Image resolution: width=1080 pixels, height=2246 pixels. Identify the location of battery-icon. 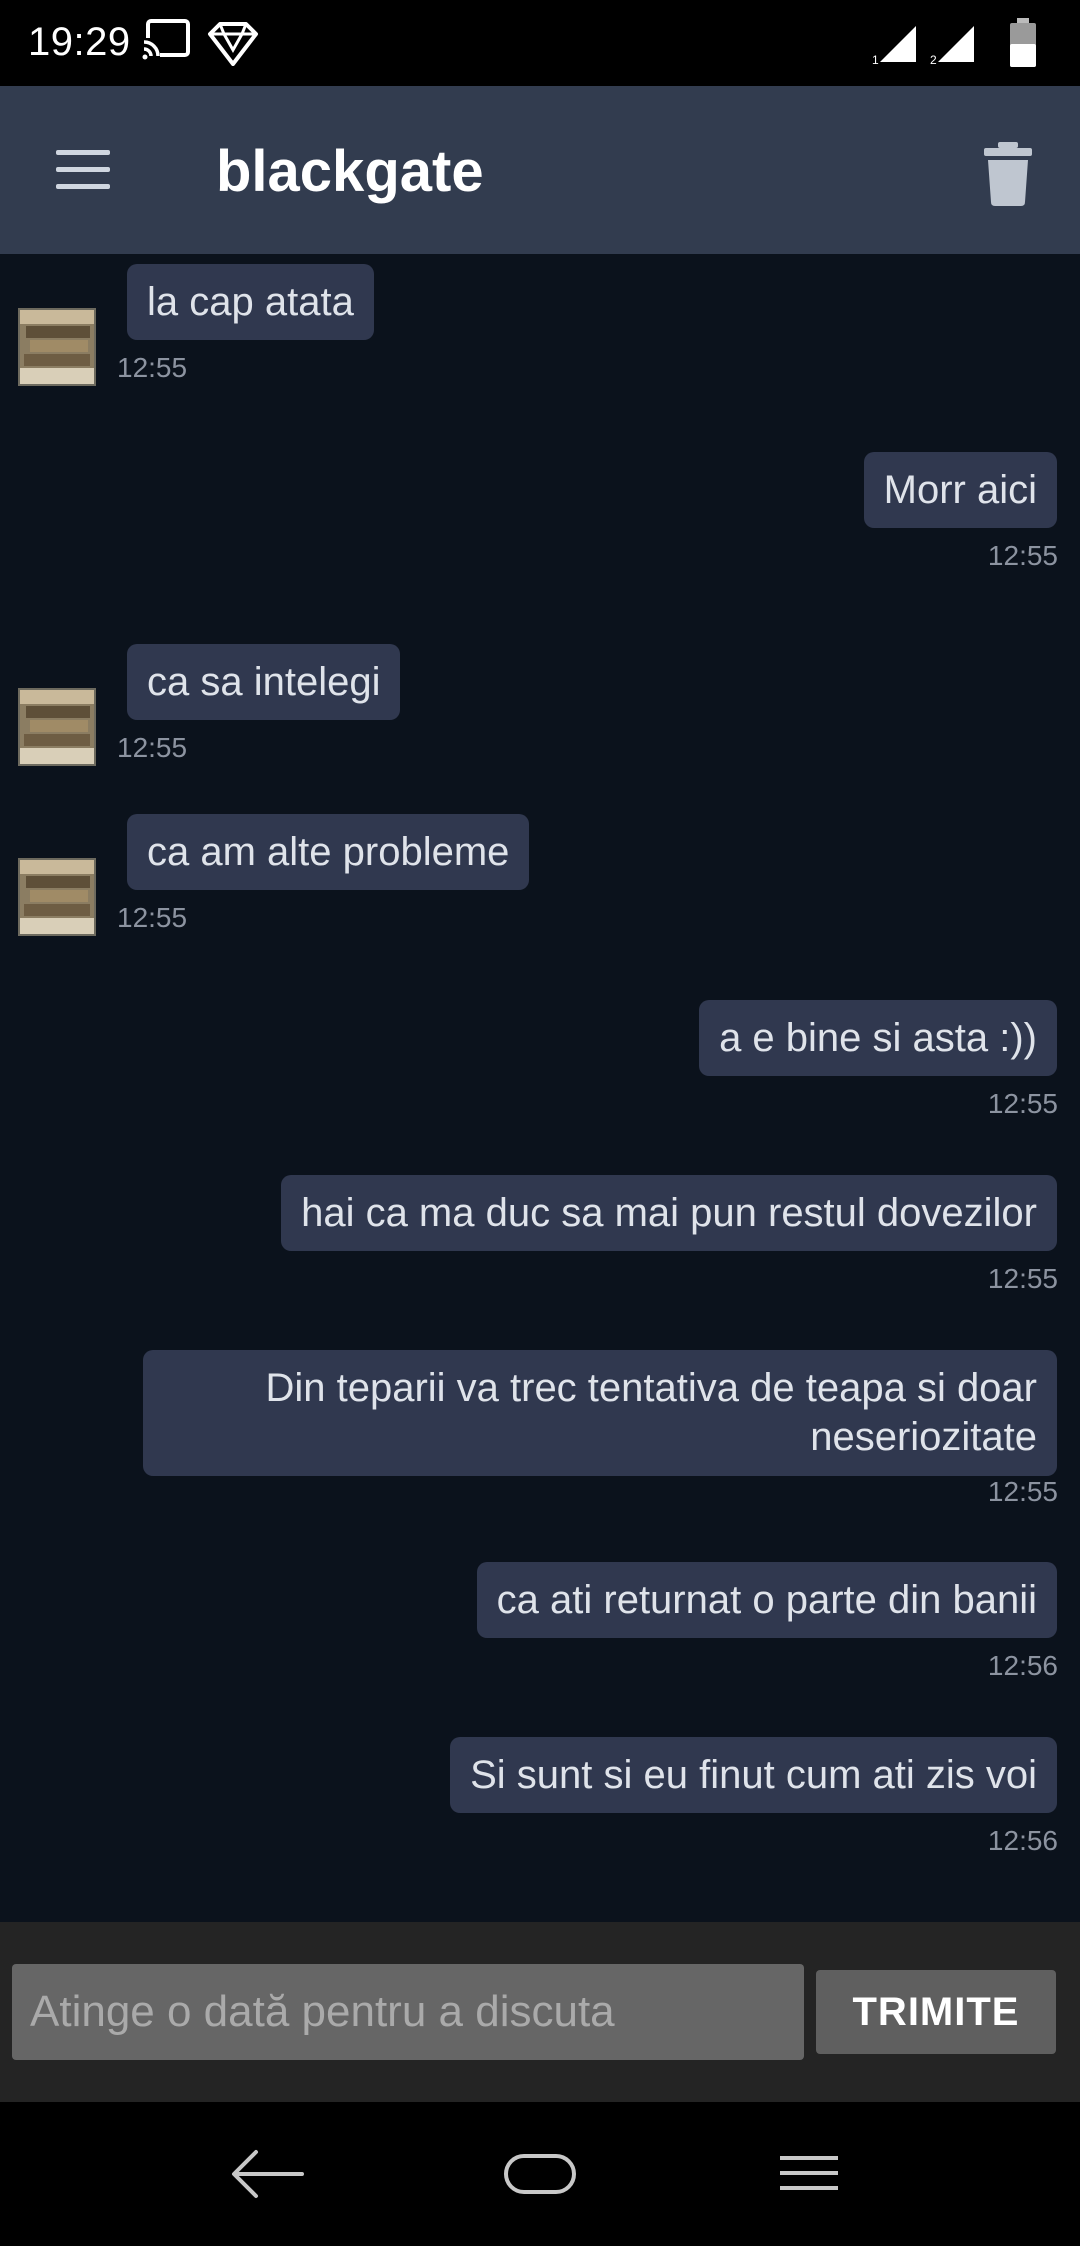
(1023, 42).